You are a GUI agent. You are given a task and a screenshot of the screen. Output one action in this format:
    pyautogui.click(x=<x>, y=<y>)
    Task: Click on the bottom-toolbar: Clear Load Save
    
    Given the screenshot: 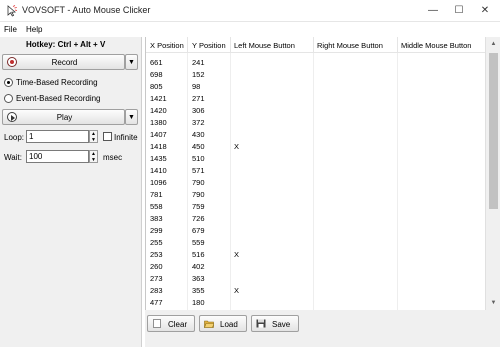 What is the action you would take?
    pyautogui.click(x=322, y=328)
    